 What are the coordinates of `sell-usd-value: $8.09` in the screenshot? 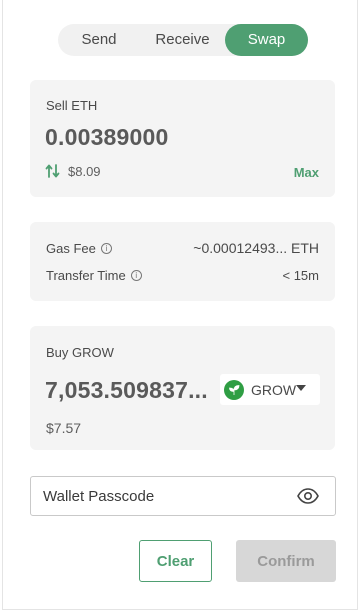 It's located at (84, 171).